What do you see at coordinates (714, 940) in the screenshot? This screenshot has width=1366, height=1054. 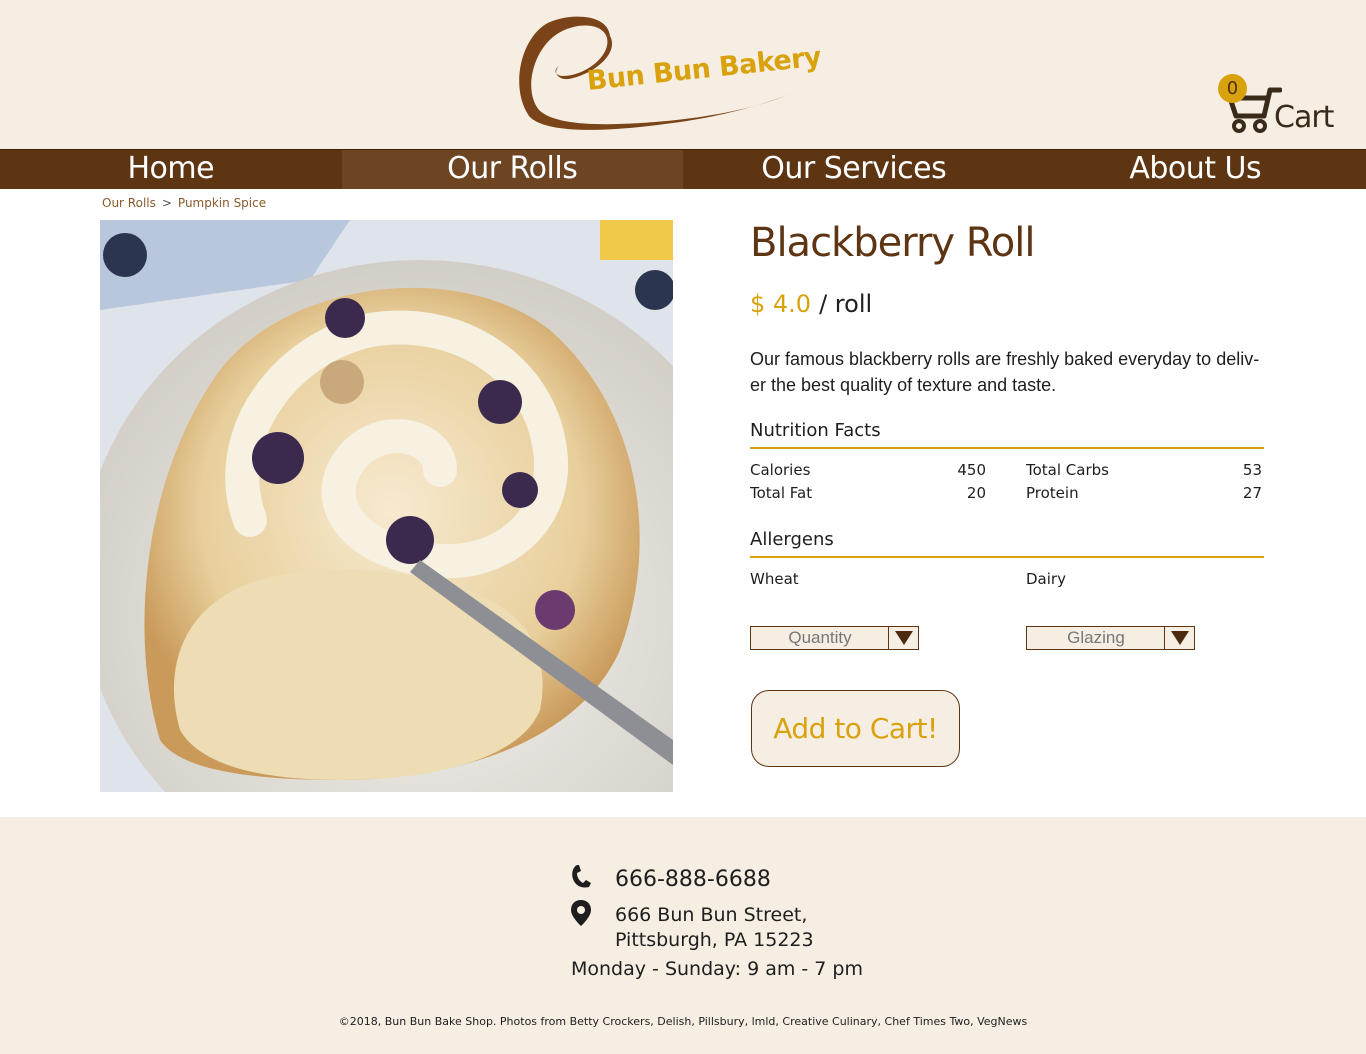 I see `footer-address-line-2: Pittsburgh, PA 15223` at bounding box center [714, 940].